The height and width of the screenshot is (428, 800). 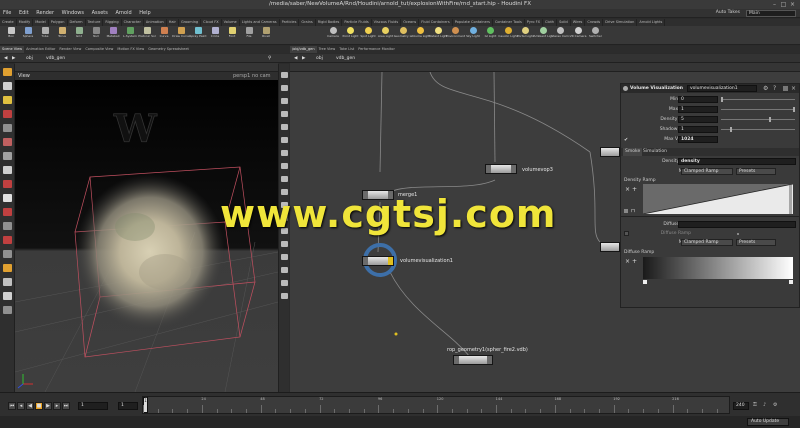 I want to click on tab-smoke: Smoke, so click(x=633, y=152).